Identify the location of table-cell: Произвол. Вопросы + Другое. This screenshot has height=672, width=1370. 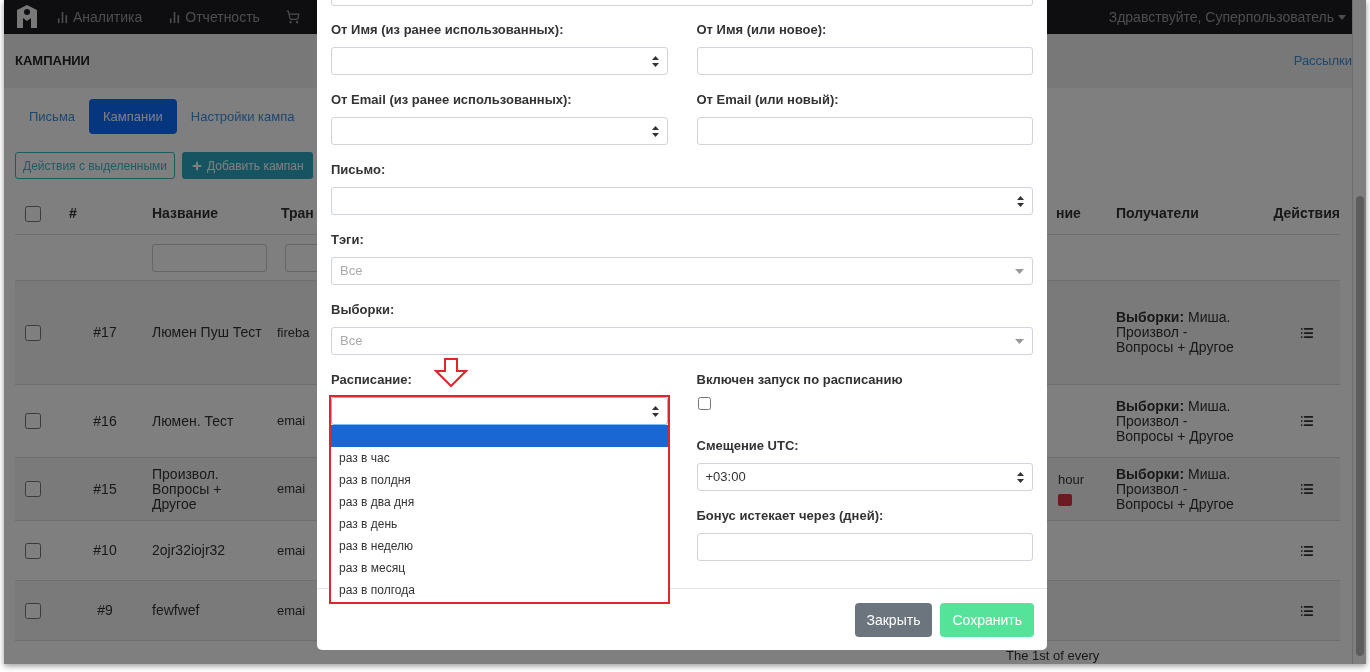
(187, 488).